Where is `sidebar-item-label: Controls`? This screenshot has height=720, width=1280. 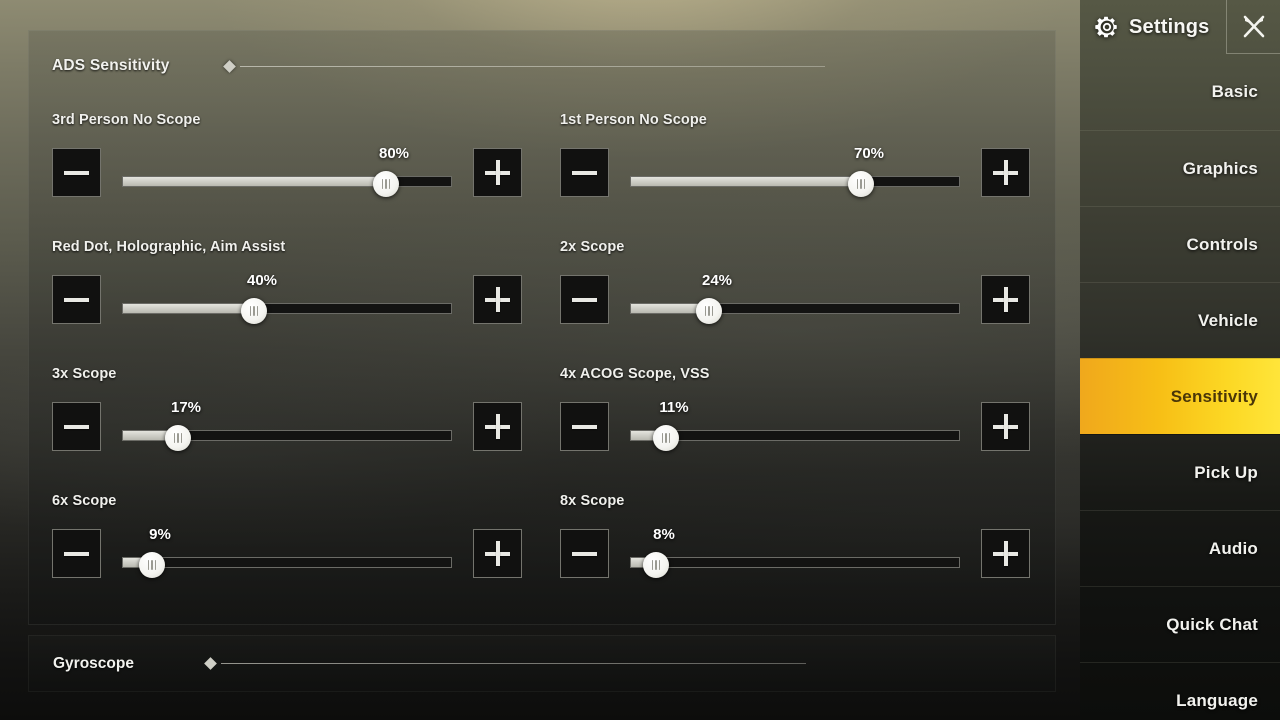
sidebar-item-label: Controls is located at coordinates (1222, 244).